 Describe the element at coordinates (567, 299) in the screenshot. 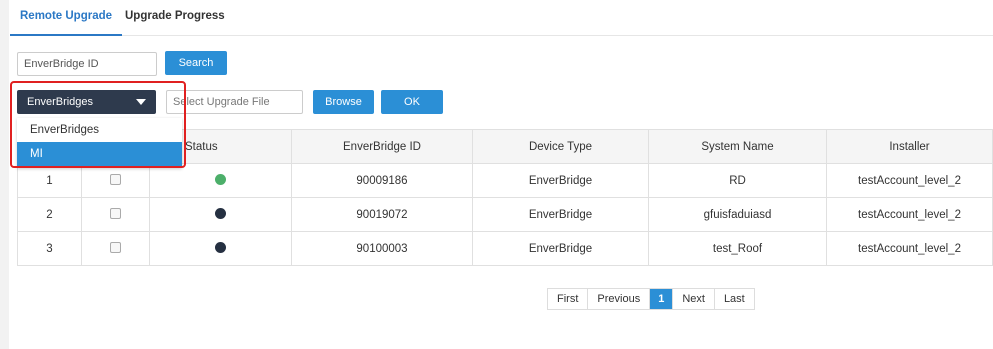

I see `pagination-first: First` at that location.